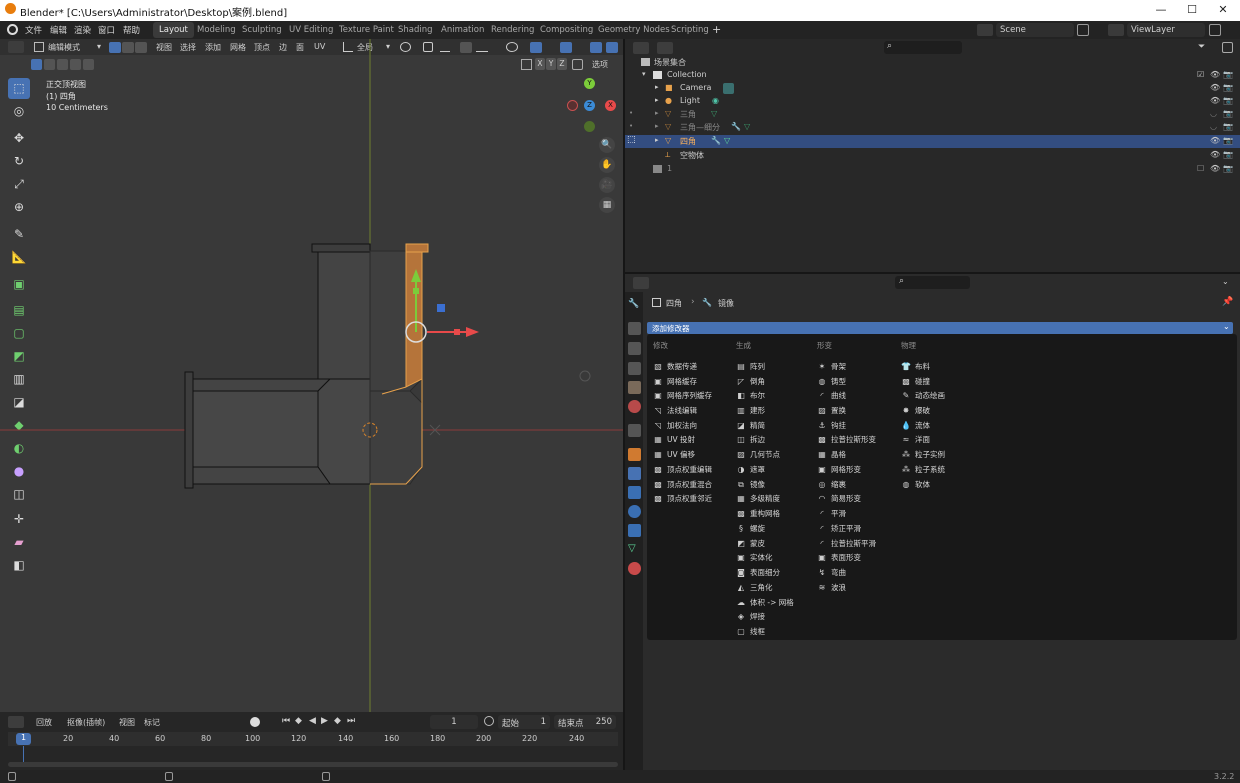  What do you see at coordinates (750, 631) in the screenshot?
I see `modifier-item: ▢ 线框` at bounding box center [750, 631].